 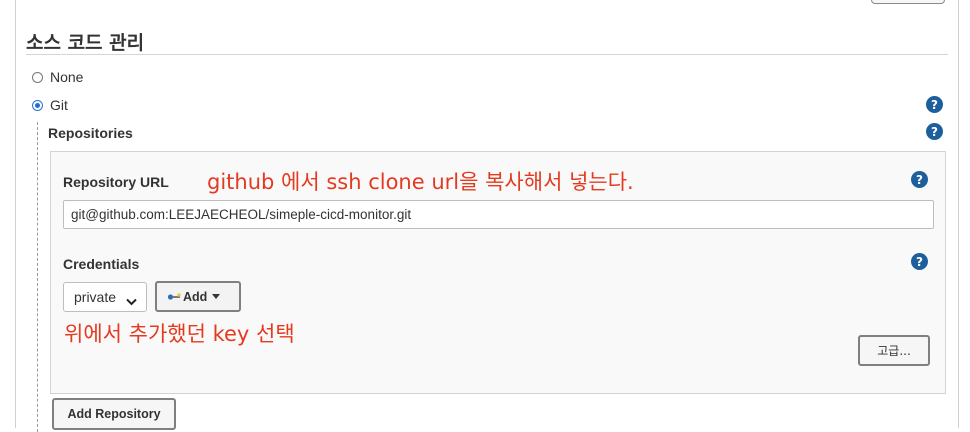 What do you see at coordinates (908, 2) in the screenshot?
I see `previous-section-button` at bounding box center [908, 2].